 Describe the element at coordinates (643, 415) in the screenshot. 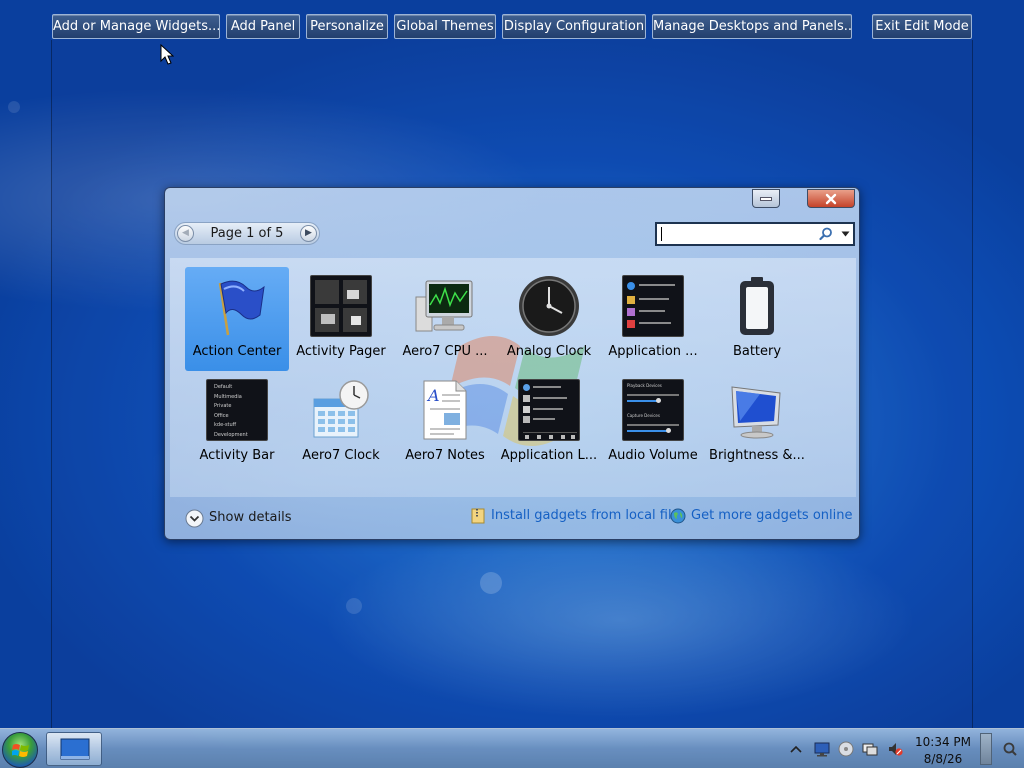

I see `audio-capture-label: Capture Devices` at that location.